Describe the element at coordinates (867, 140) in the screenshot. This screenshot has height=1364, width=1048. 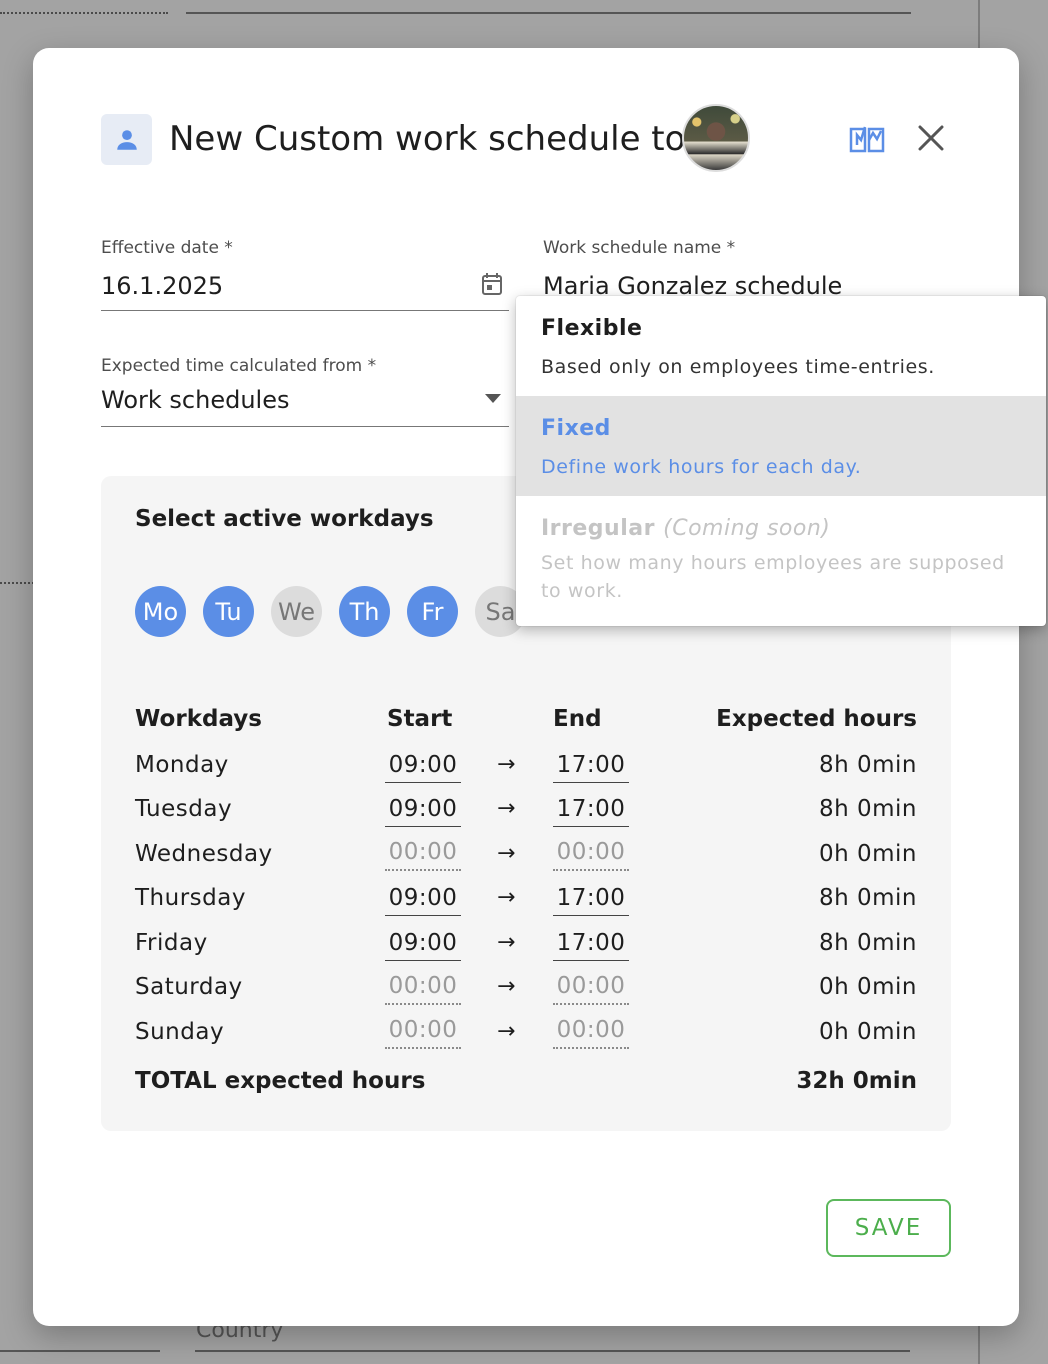
I see `book-open-icon` at that location.